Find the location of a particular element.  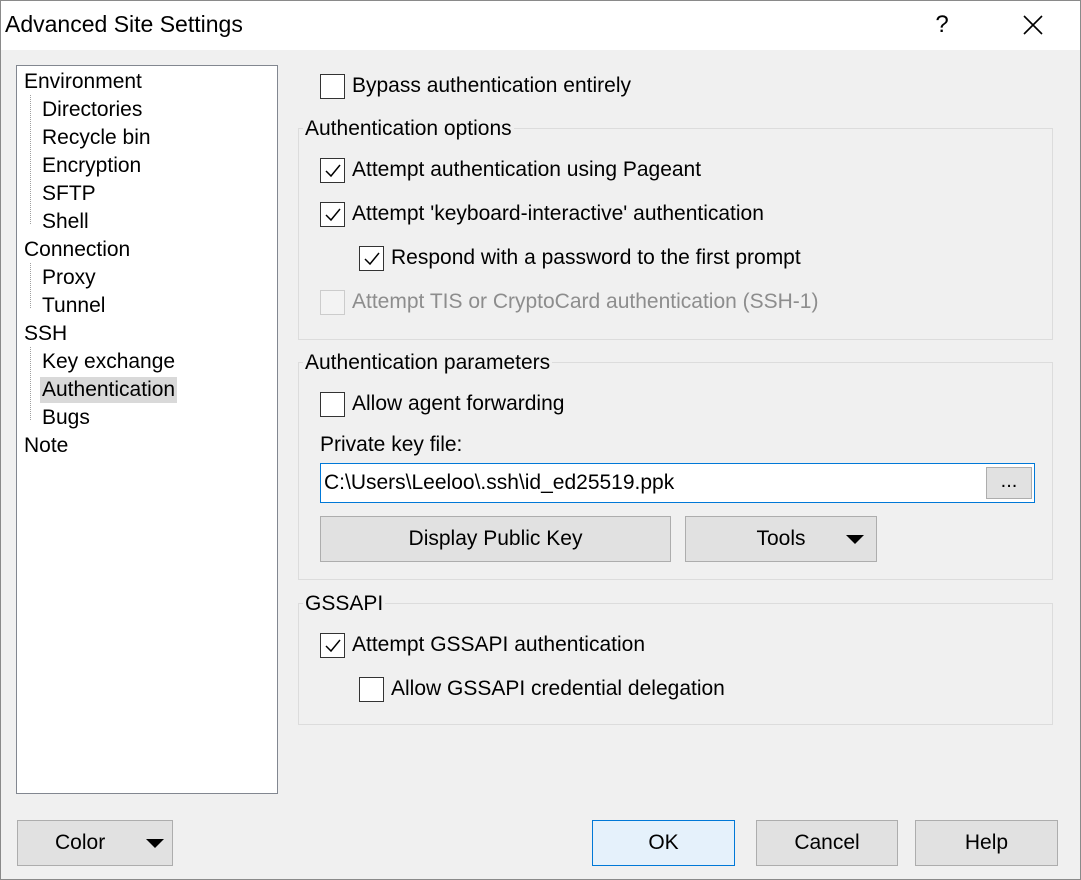

close-button is located at coordinates (1033, 25).